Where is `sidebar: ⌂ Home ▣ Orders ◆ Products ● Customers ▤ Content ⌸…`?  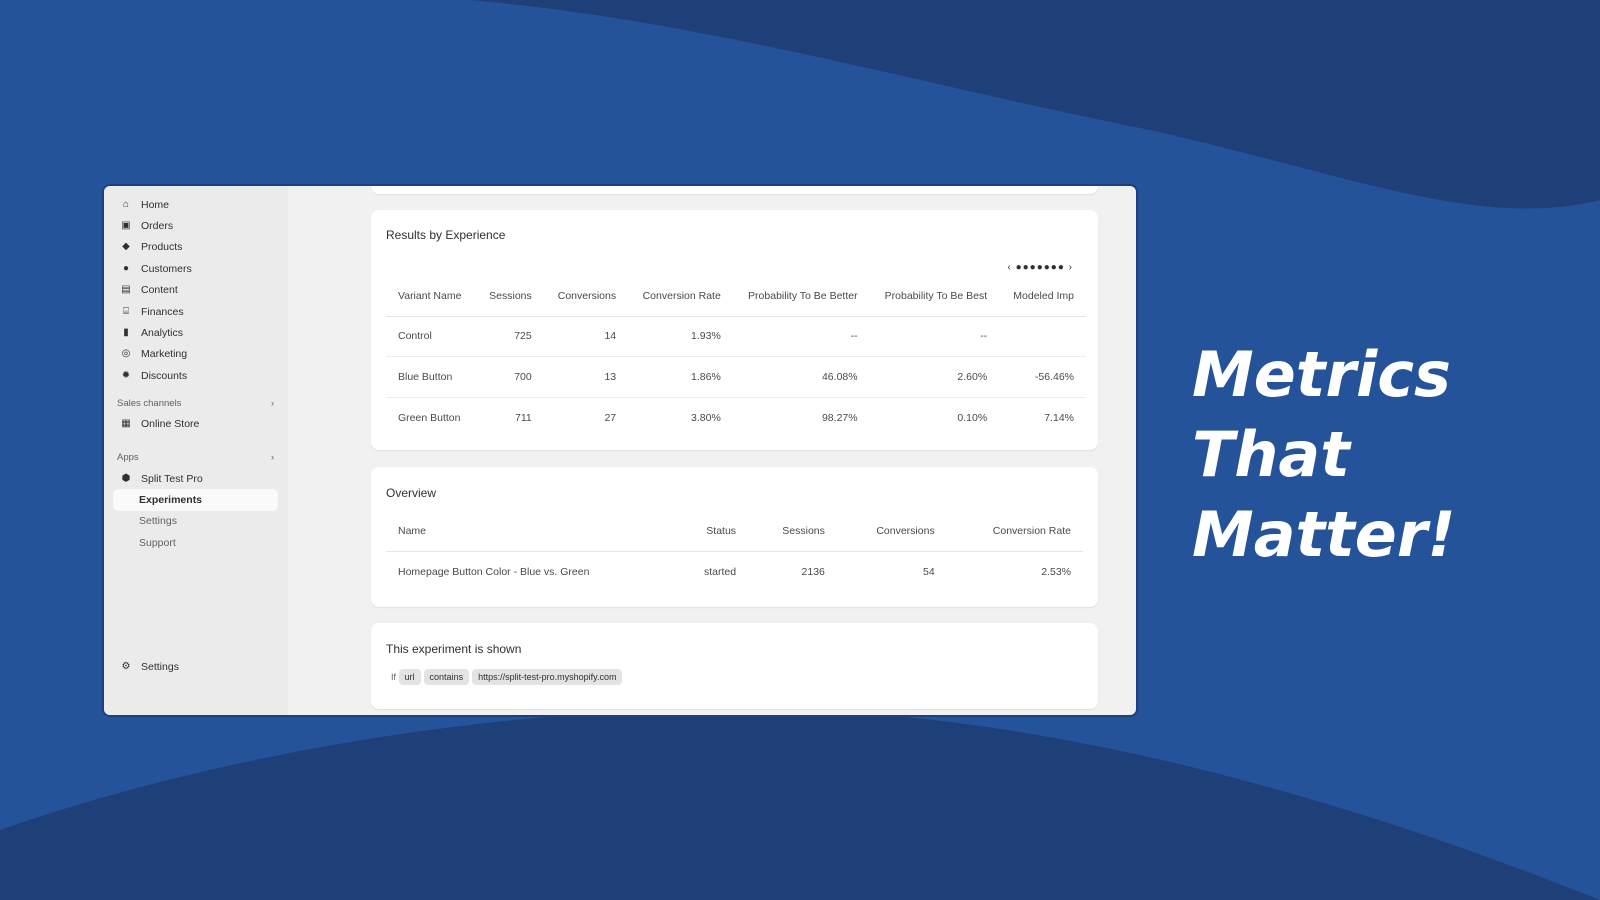 sidebar: ⌂ Home ▣ Orders ◆ Products ● Customers ▤ Content ⌸… is located at coordinates (196, 450).